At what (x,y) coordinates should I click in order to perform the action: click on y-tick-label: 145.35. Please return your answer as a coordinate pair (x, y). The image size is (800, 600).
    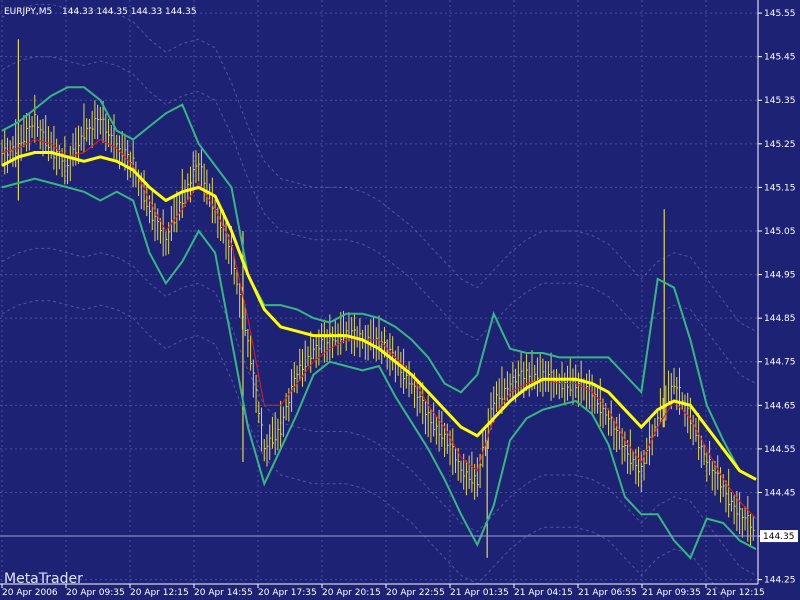
    Looking at the image, I should click on (780, 101).